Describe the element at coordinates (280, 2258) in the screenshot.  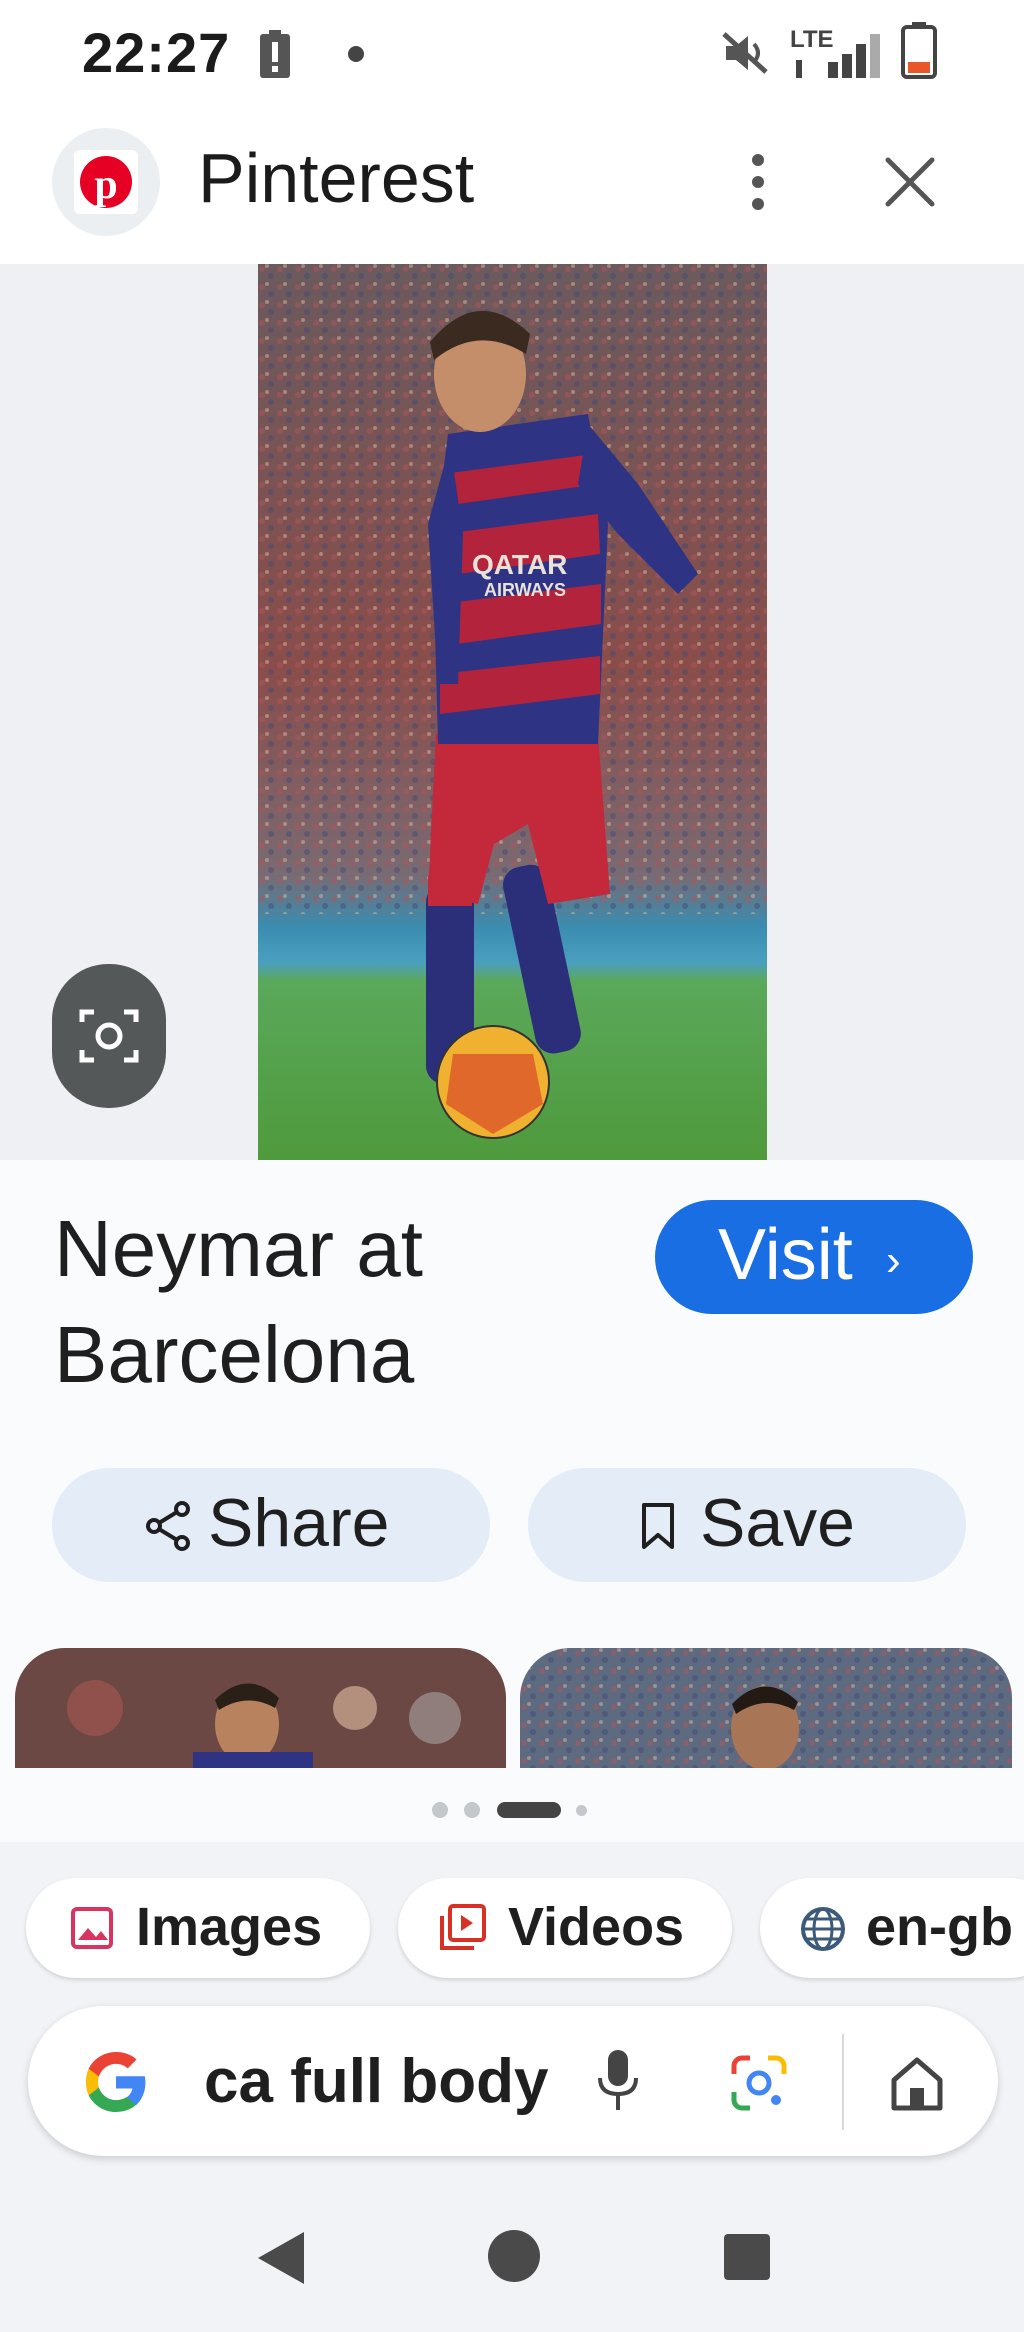
I see `back-icon` at that location.